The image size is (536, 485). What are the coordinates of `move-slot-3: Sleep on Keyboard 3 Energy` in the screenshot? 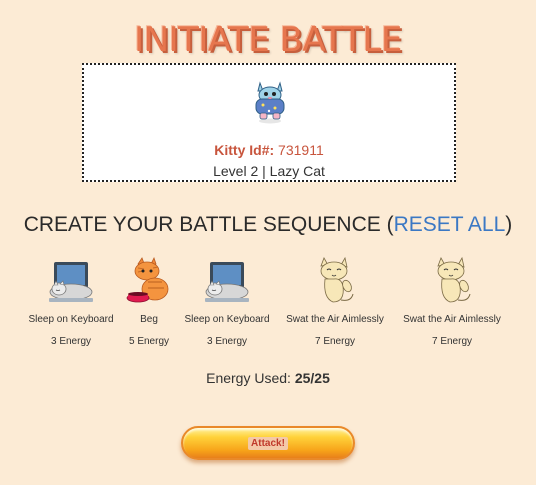 It's located at (227, 300).